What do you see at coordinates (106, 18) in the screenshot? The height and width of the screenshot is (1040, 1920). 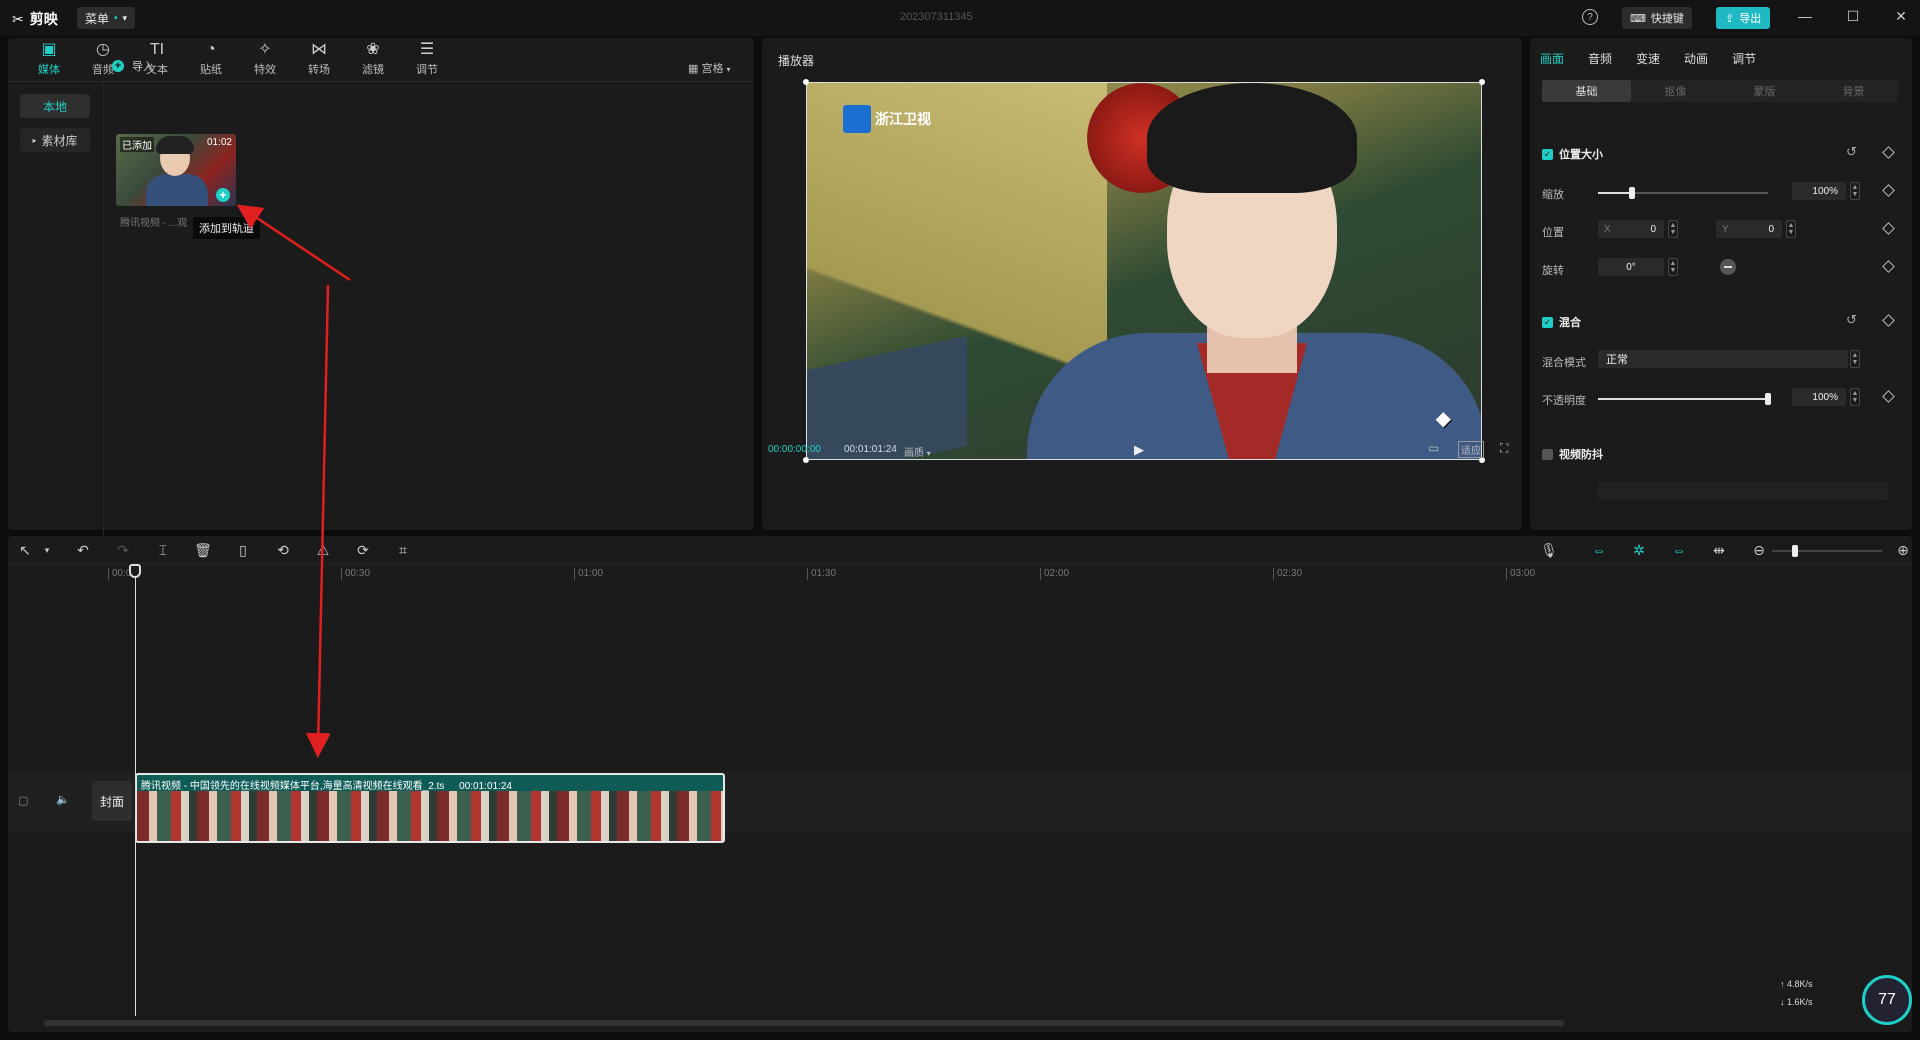 I see `menu-button: 菜单 • ▾` at bounding box center [106, 18].